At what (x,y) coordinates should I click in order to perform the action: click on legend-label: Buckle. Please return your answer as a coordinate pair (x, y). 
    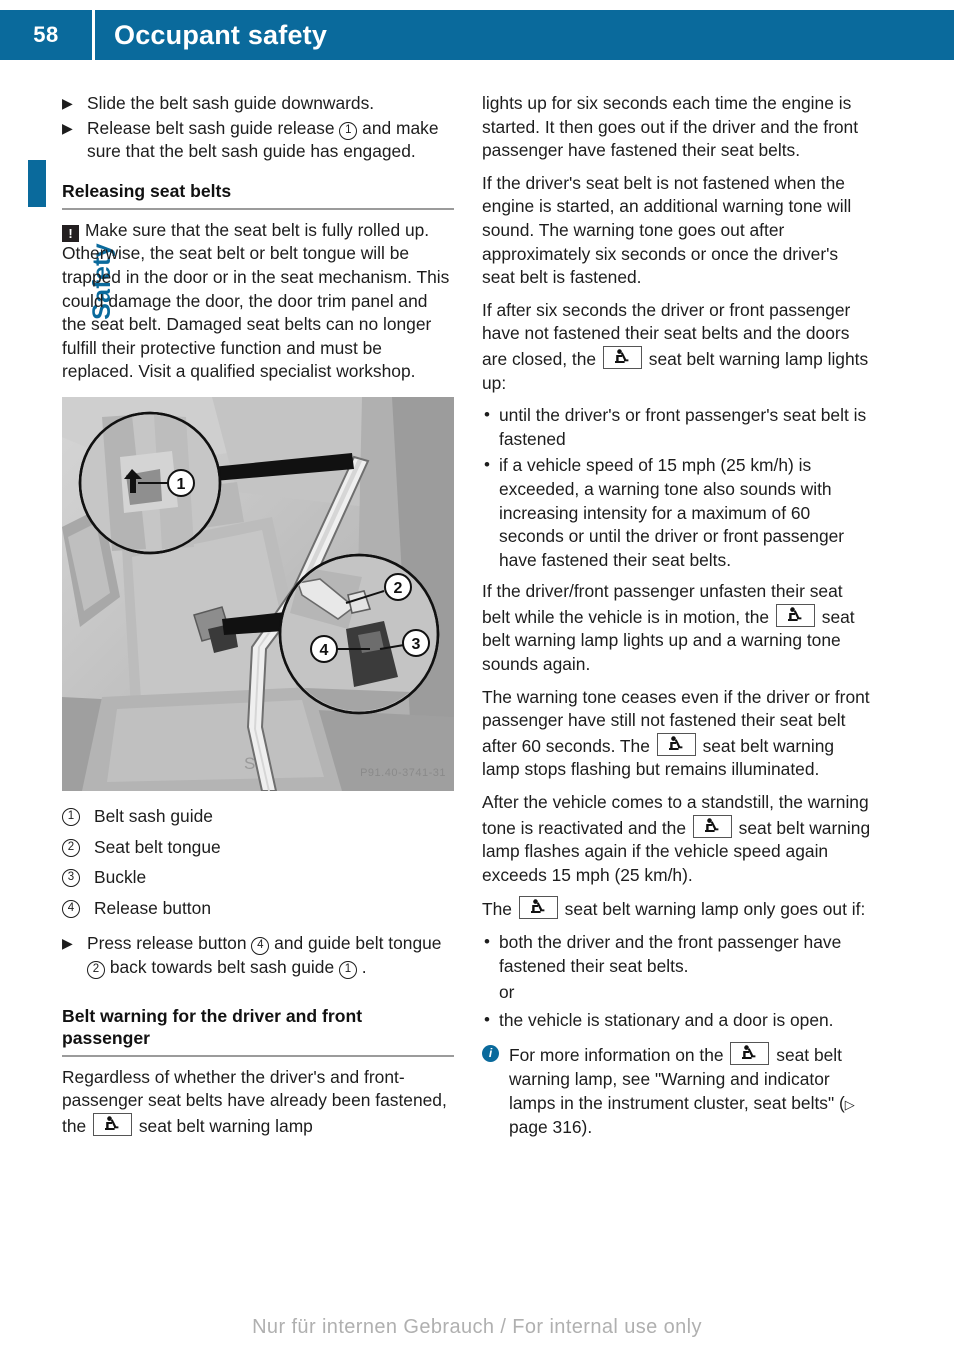
    Looking at the image, I should click on (120, 877).